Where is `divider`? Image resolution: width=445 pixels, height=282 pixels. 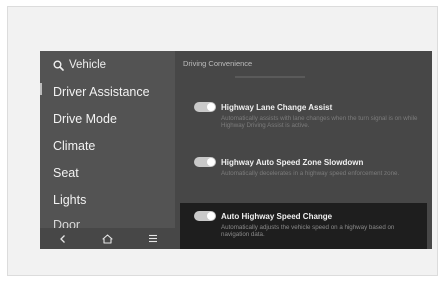
divider is located at coordinates (270, 77).